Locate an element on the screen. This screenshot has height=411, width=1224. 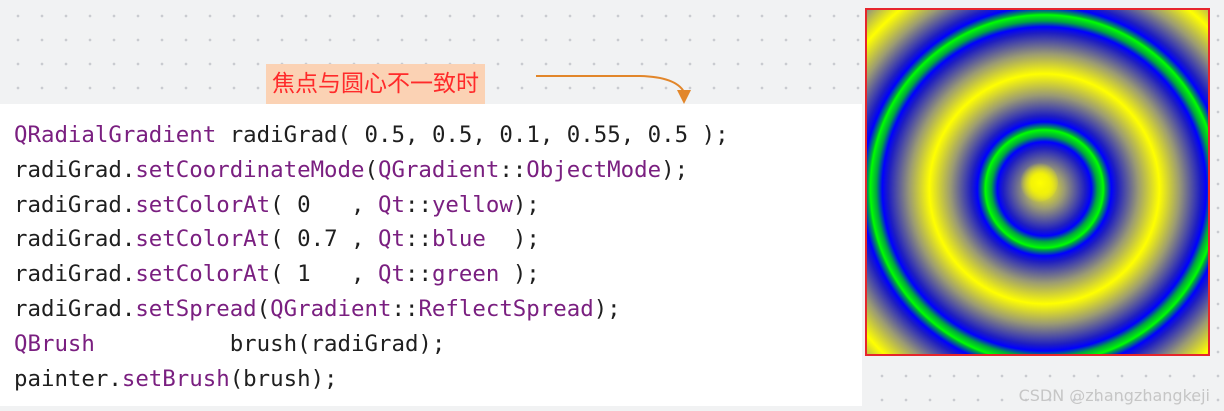
code-token: QBrush is located at coordinates (54, 343).